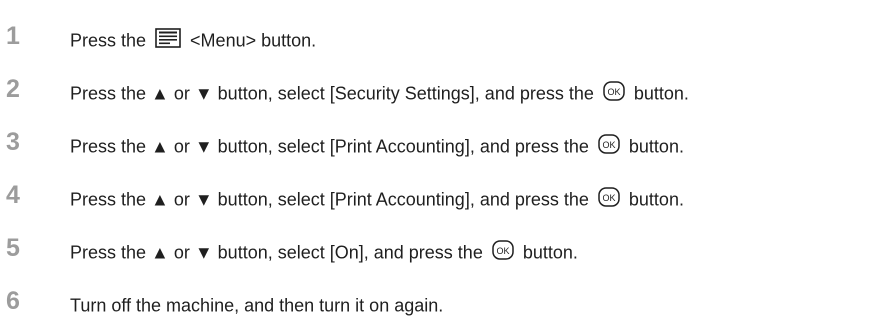  I want to click on step-text: Press the <Menu> button., so click(193, 39).